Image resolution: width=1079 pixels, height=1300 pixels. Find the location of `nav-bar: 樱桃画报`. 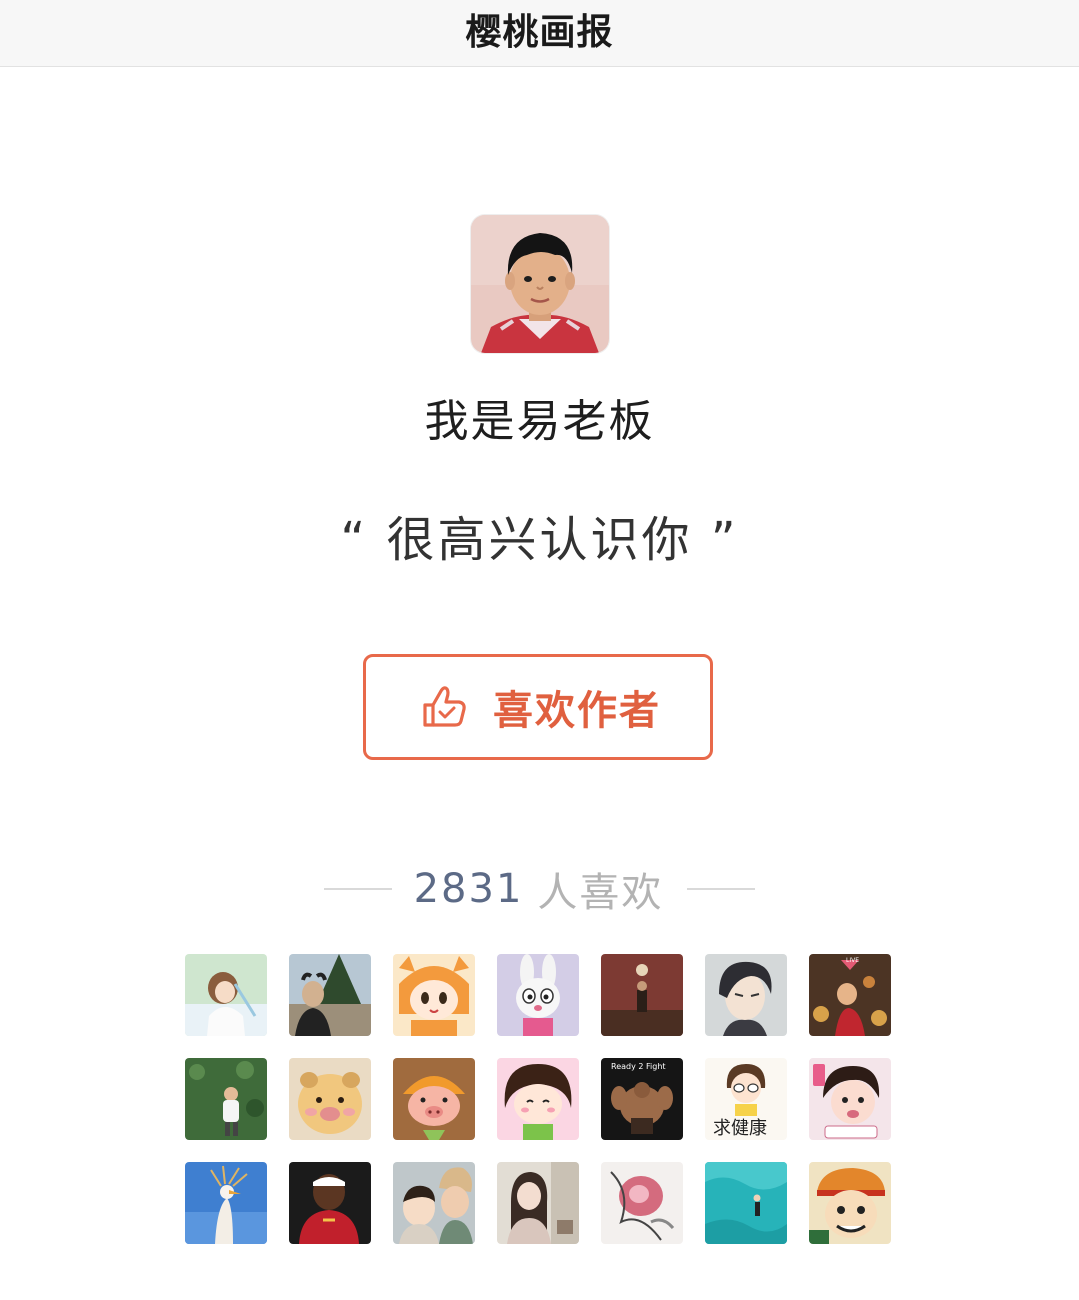

nav-bar: 樱桃画报 is located at coordinates (539, 33).